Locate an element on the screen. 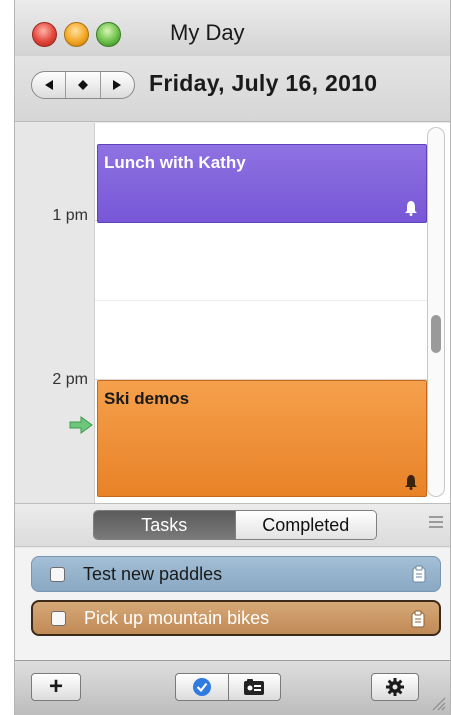 This screenshot has width=451, height=715. event-title: Ski demos is located at coordinates (147, 398).